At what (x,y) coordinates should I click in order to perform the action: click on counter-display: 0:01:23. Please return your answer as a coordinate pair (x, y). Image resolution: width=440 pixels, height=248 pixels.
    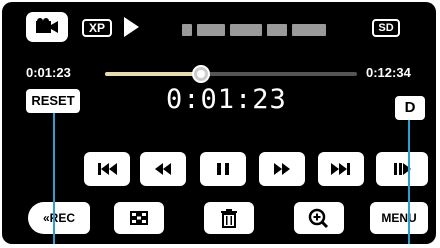
    Looking at the image, I should click on (226, 99).